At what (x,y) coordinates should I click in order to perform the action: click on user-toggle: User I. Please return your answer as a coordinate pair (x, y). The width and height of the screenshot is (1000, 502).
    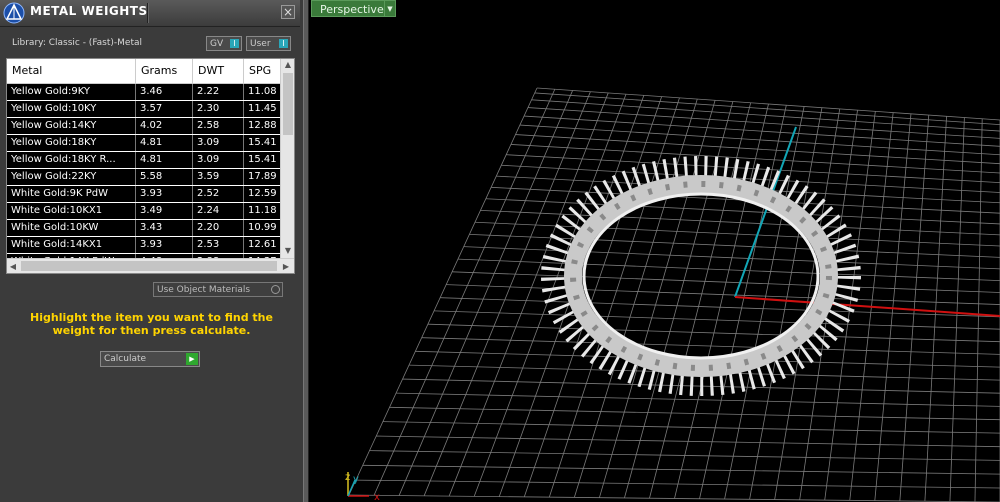
    Looking at the image, I should click on (268, 43).